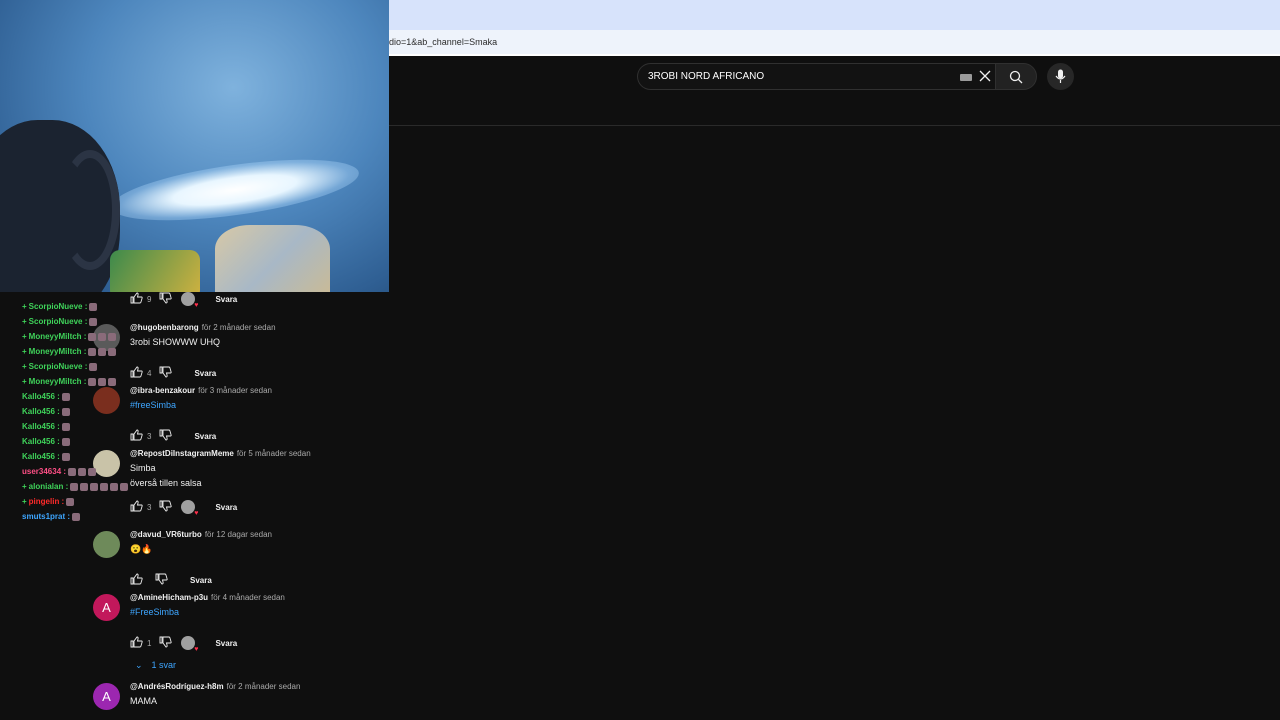 This screenshot has width=1280, height=720. I want to click on comment-author: @RepostDiInstagramMeme, so click(182, 453).